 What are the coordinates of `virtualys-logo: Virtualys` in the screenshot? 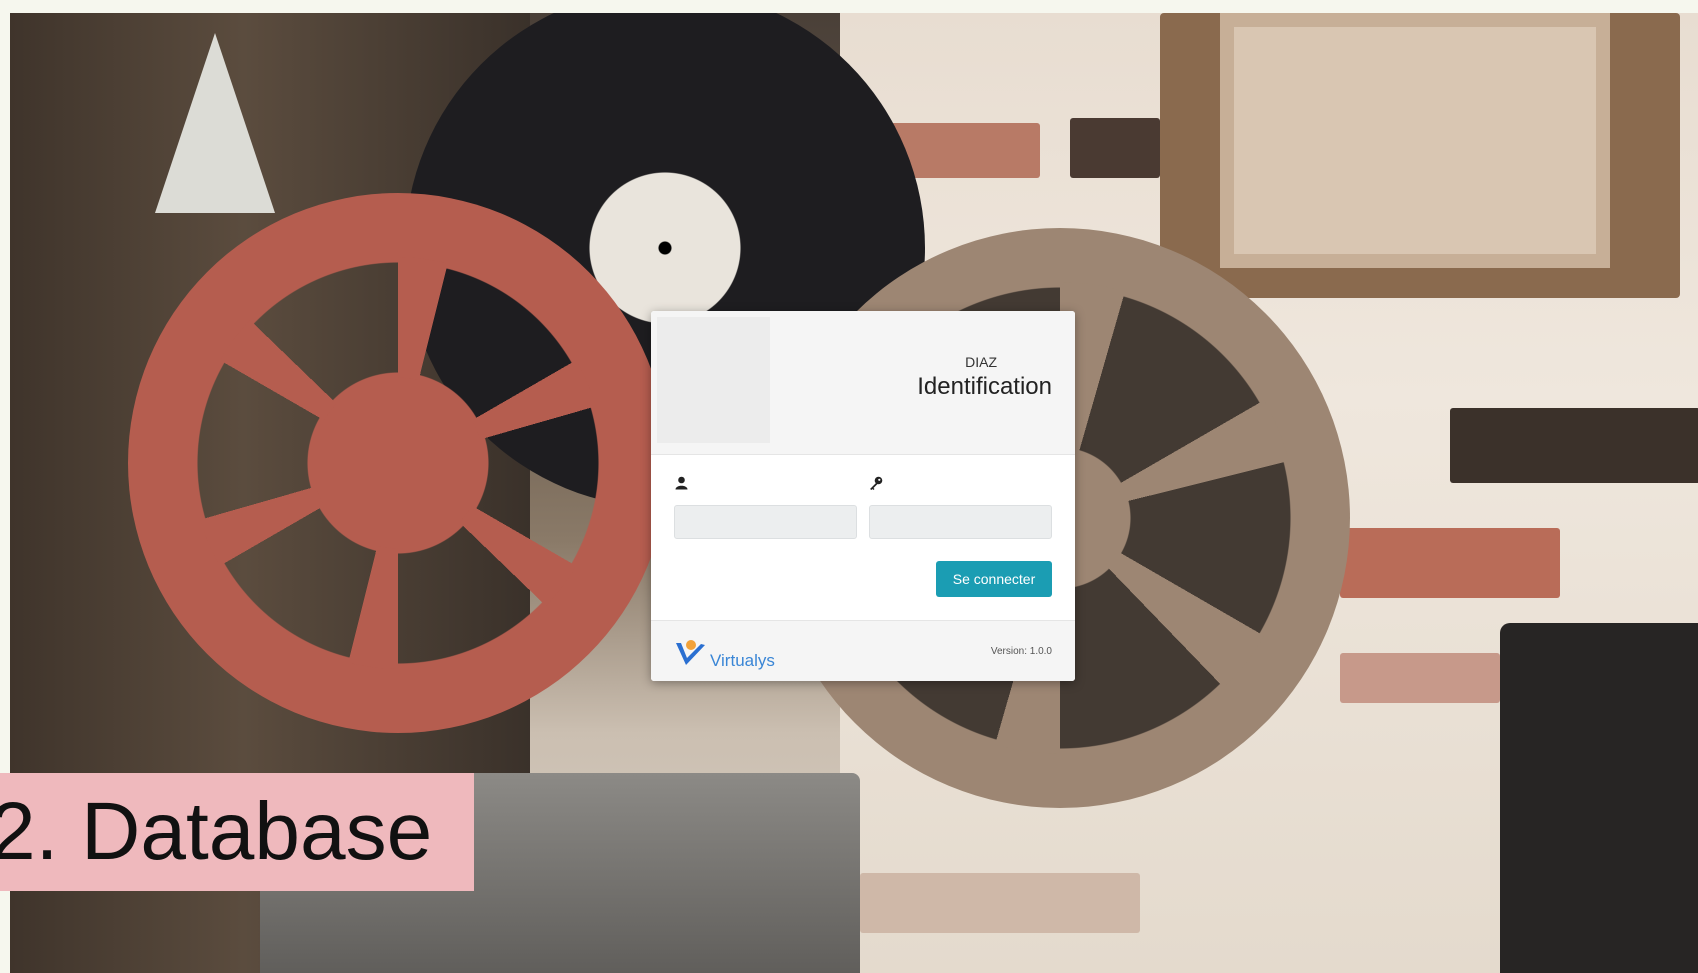 It's located at (724, 653).